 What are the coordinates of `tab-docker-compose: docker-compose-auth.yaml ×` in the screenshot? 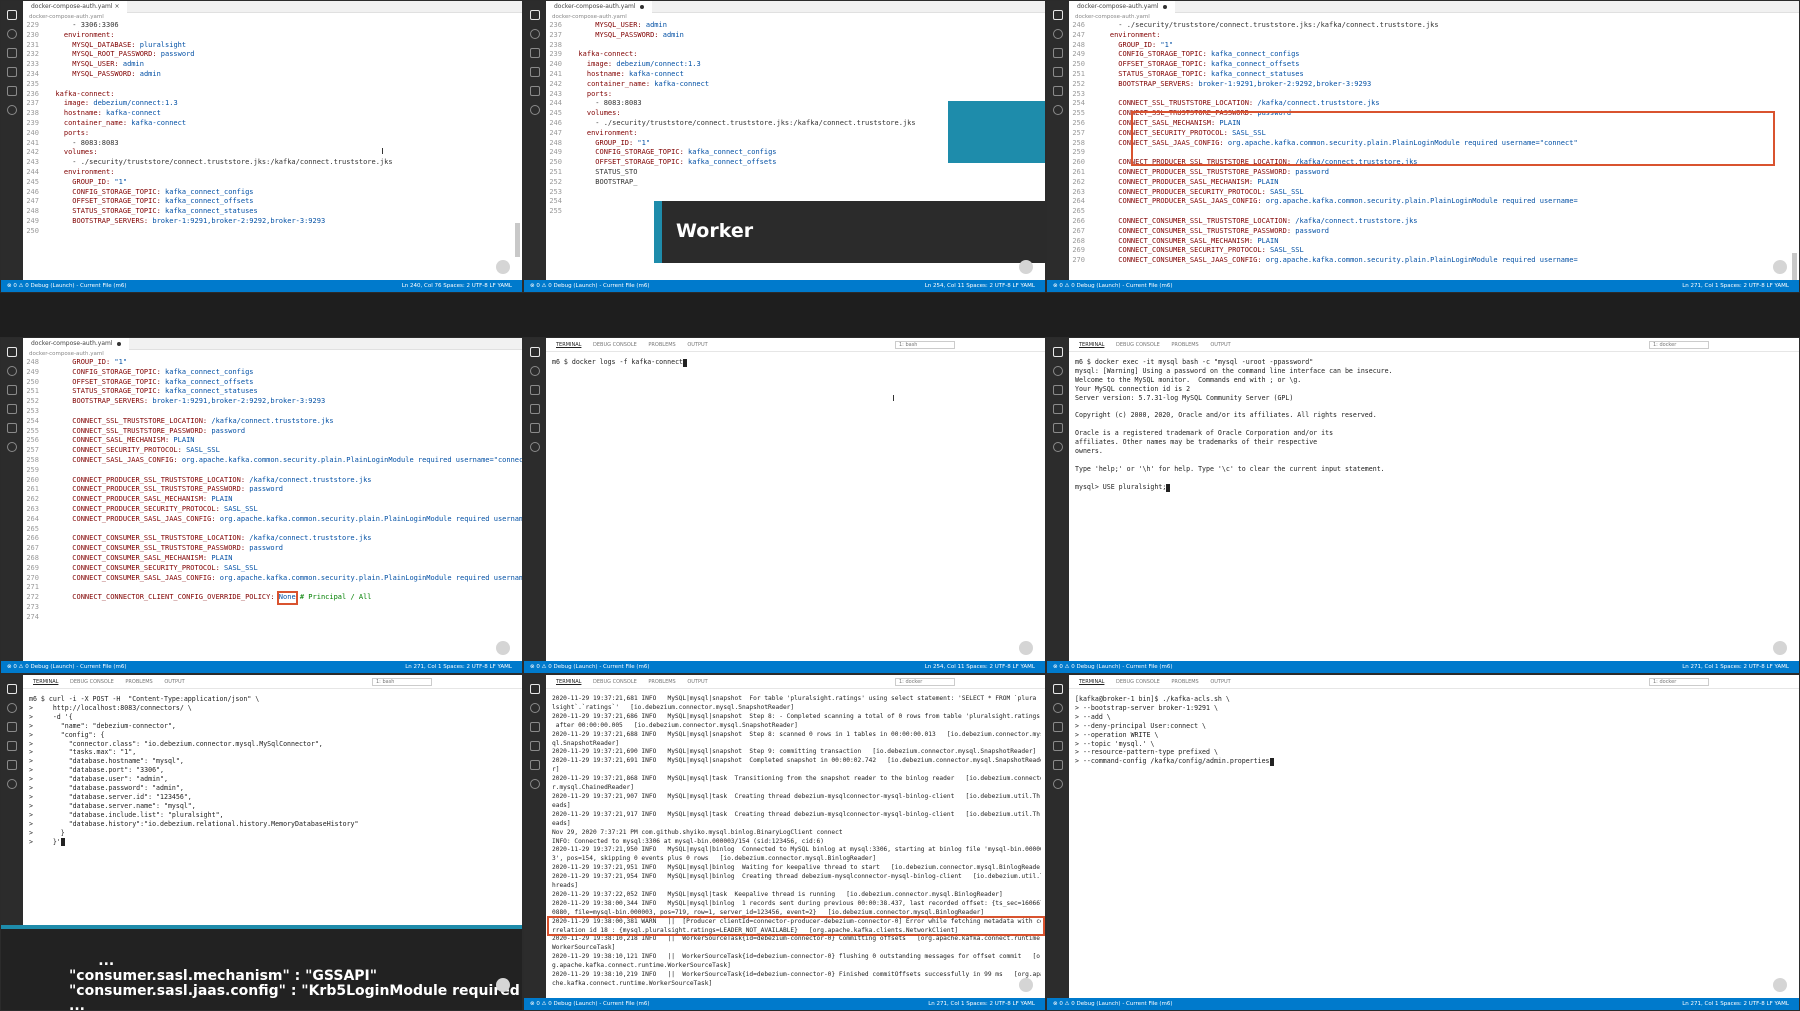 It's located at (75, 7).